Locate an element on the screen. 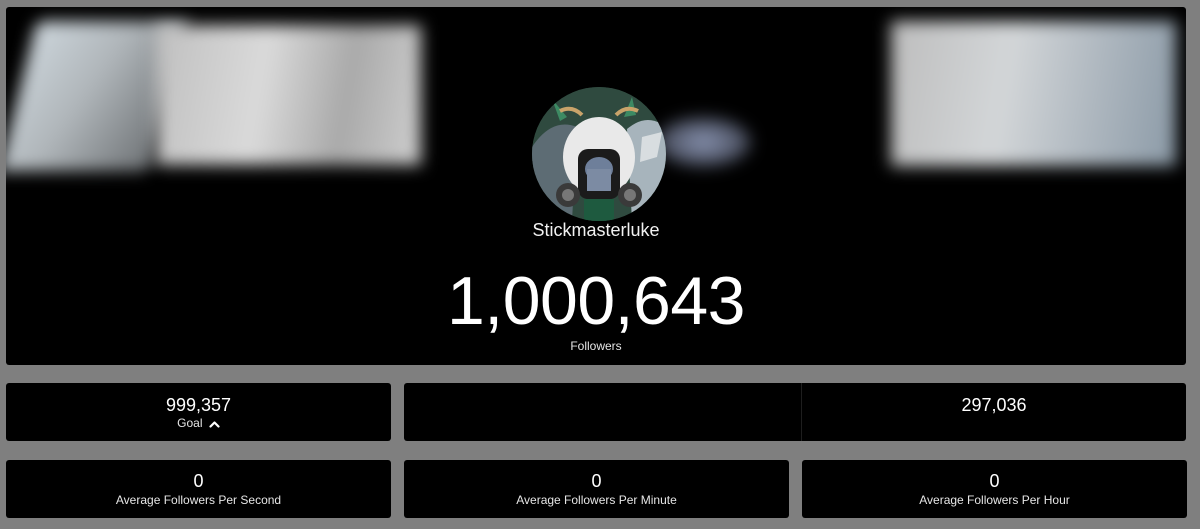  avg-per-minute-value: 0 is located at coordinates (596, 481).